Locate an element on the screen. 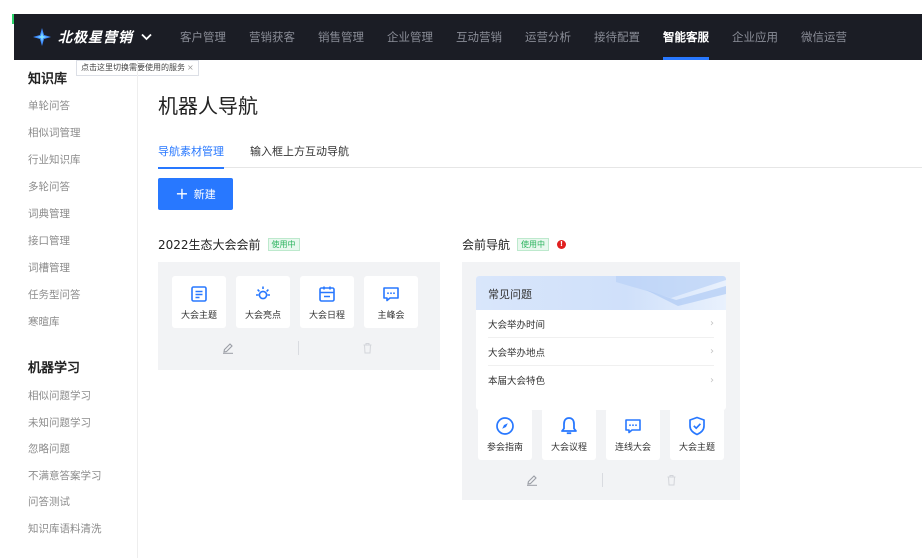 The image size is (922, 558). sidebar-item: 多轮问答 is located at coordinates (49, 186).